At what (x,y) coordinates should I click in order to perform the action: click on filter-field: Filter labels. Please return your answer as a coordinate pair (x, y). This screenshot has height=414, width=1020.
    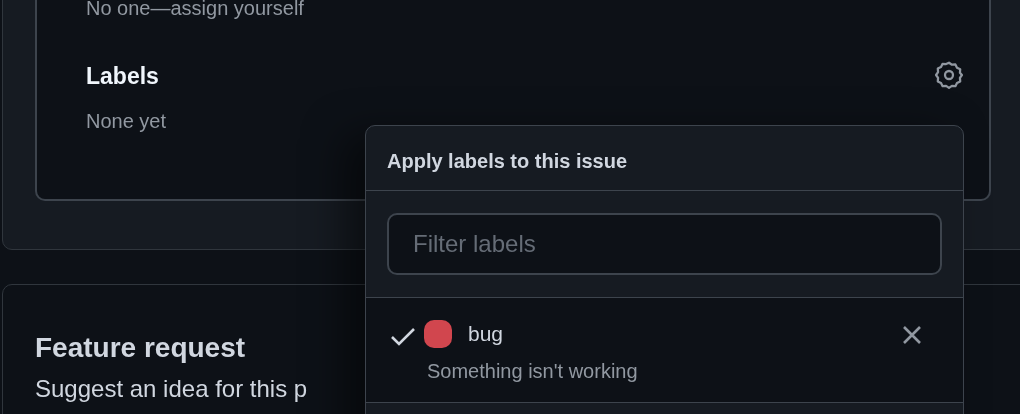
    Looking at the image, I should click on (664, 244).